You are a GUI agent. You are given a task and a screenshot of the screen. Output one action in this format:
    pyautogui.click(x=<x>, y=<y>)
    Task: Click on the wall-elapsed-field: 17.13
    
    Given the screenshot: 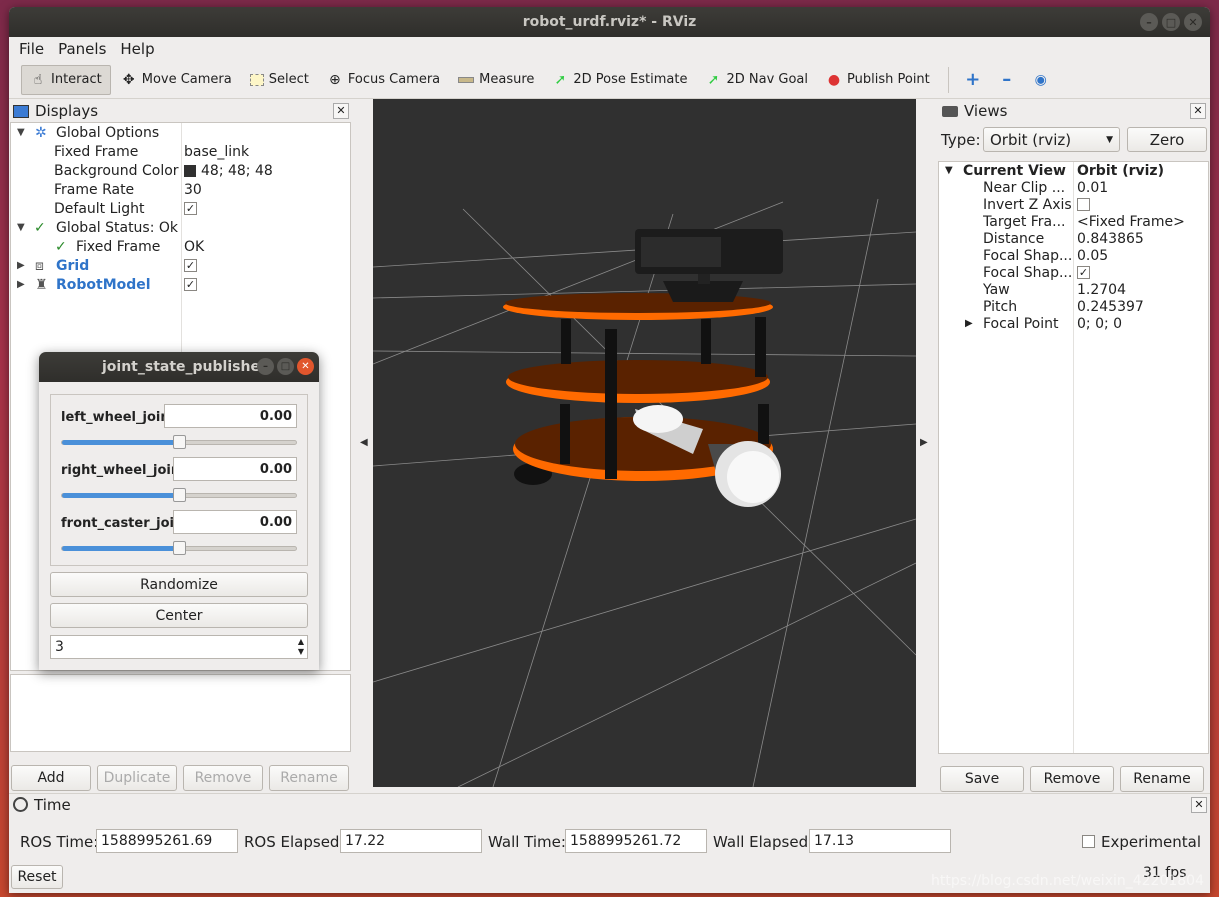 What is the action you would take?
    pyautogui.click(x=880, y=841)
    